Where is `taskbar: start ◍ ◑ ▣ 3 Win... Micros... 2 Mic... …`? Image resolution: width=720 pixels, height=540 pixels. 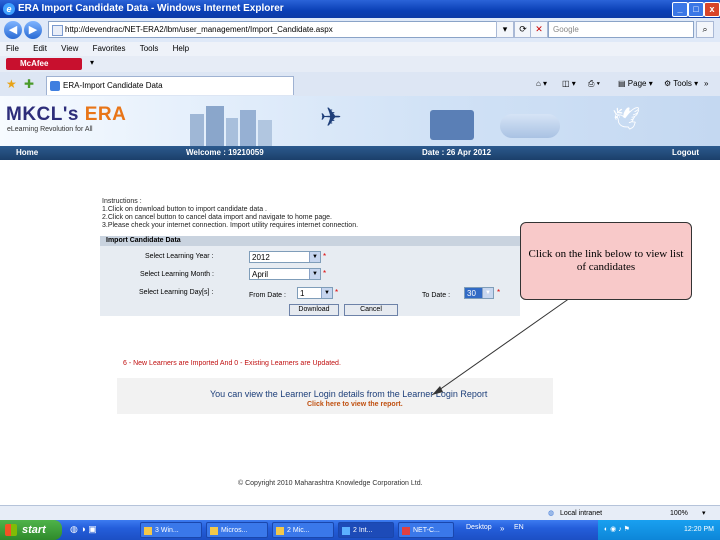
taskbar: start ◍ ◑ ▣ 3 Win... Micros... 2 Mic... … is located at coordinates (360, 530).